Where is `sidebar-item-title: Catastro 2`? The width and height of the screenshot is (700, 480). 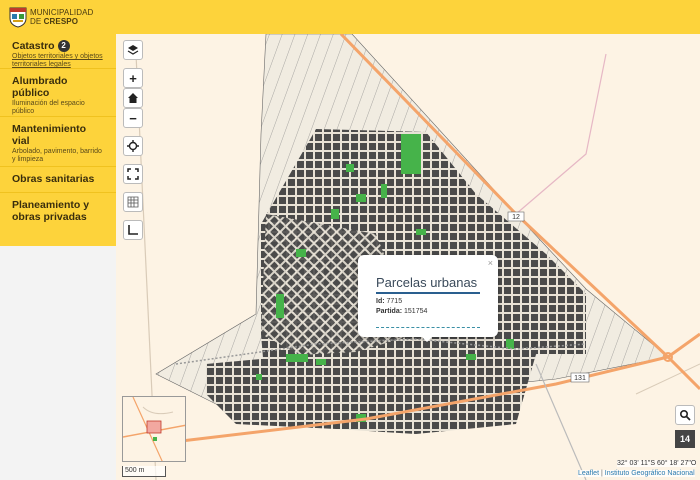 sidebar-item-title: Catastro 2 is located at coordinates (58, 46).